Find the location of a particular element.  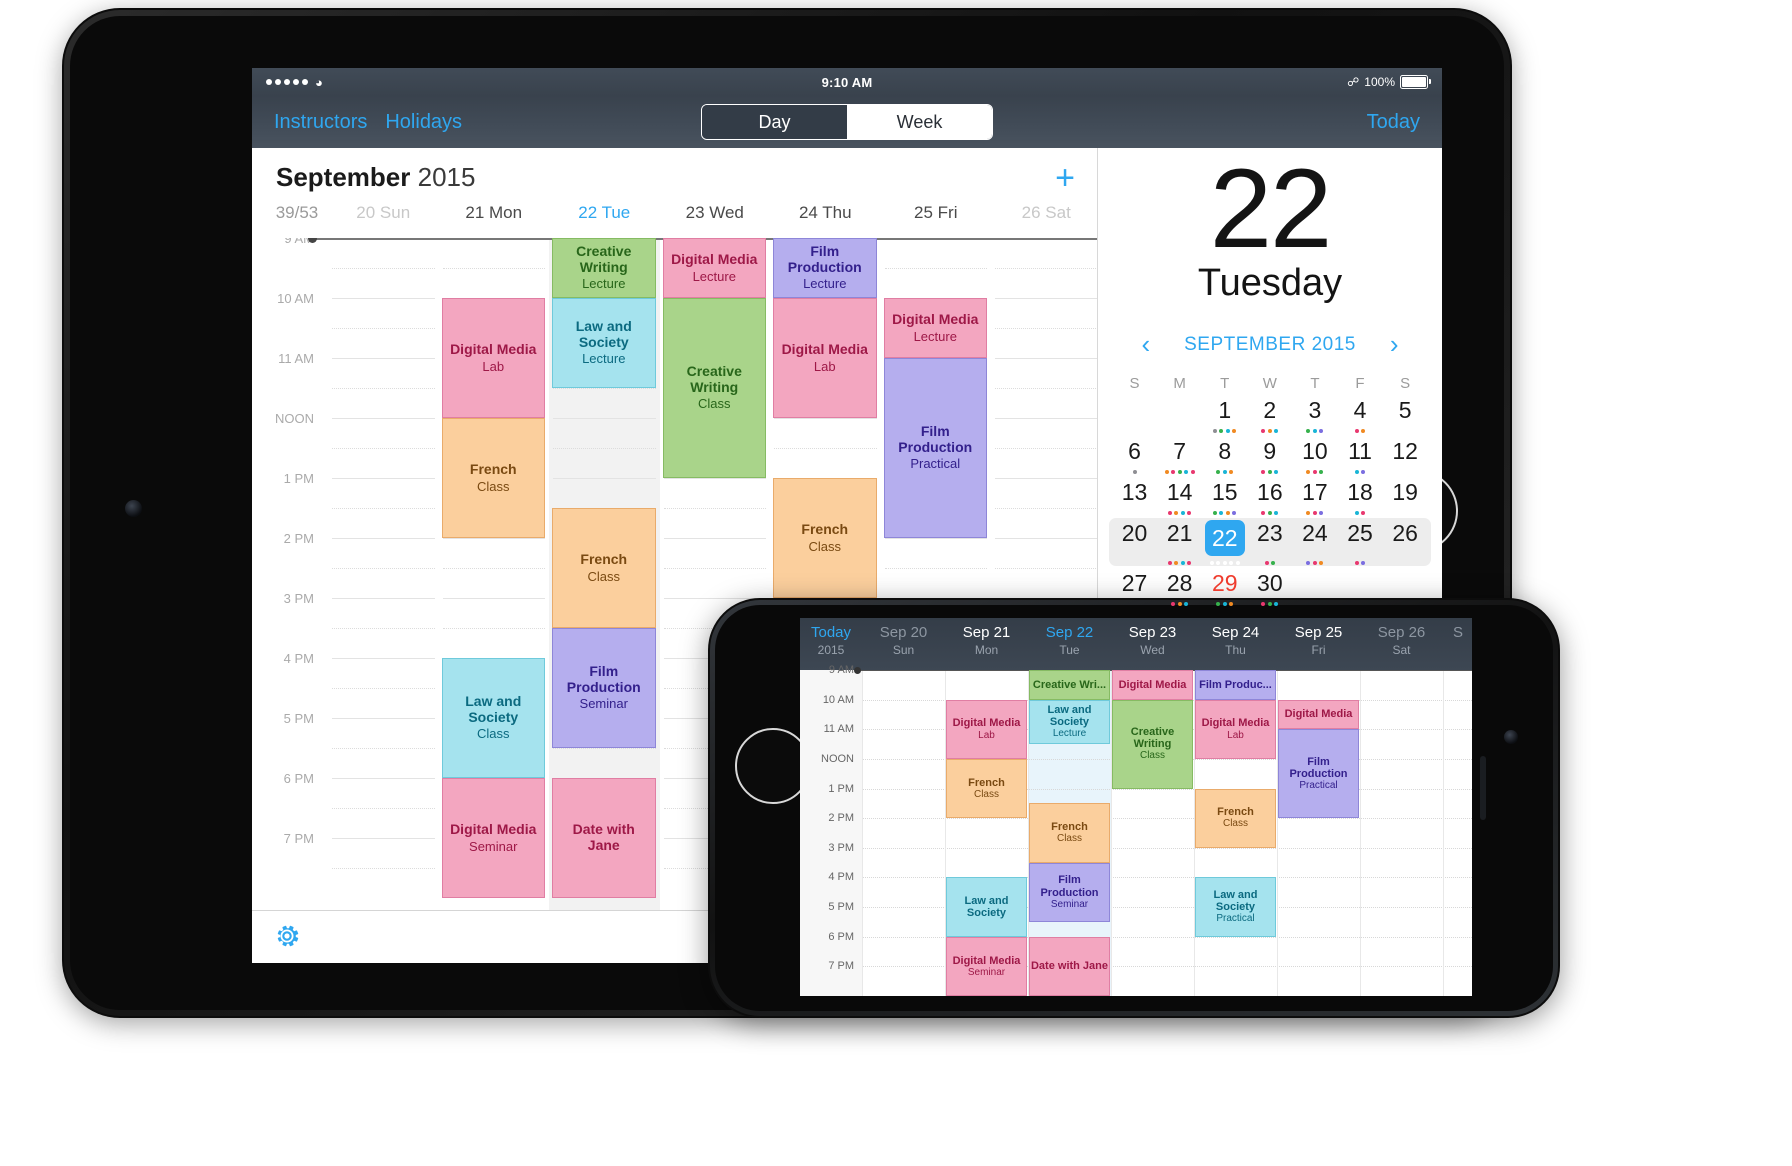

mini-calendar-day-16: 16 is located at coordinates (1269, 496).